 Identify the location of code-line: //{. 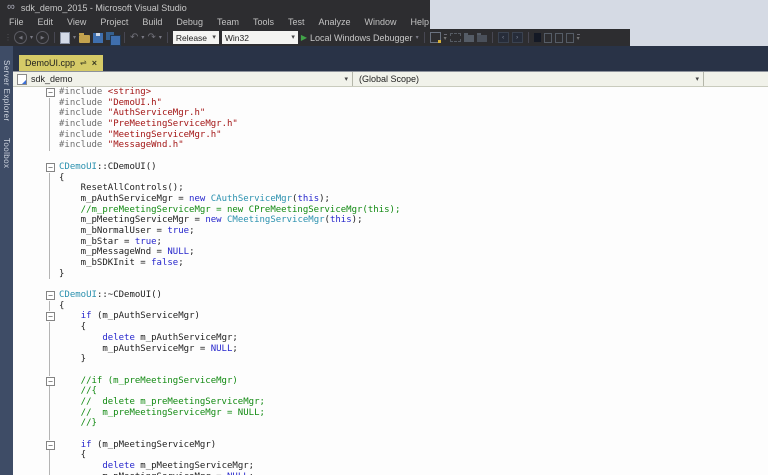
(390, 391).